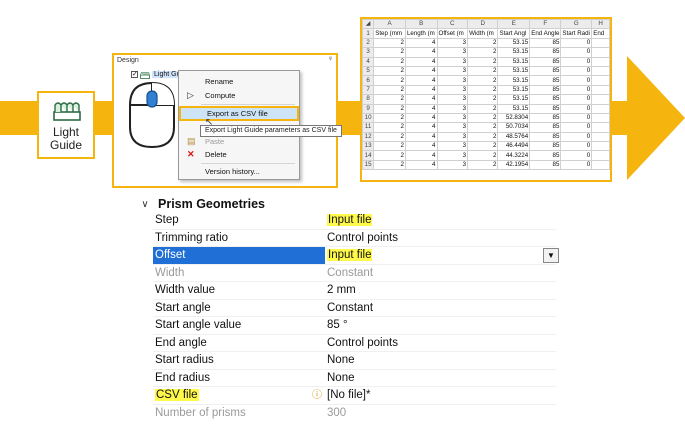 The height and width of the screenshot is (428, 685). Describe the element at coordinates (545, 33) in the screenshot. I see `table-cell: End Angle` at that location.